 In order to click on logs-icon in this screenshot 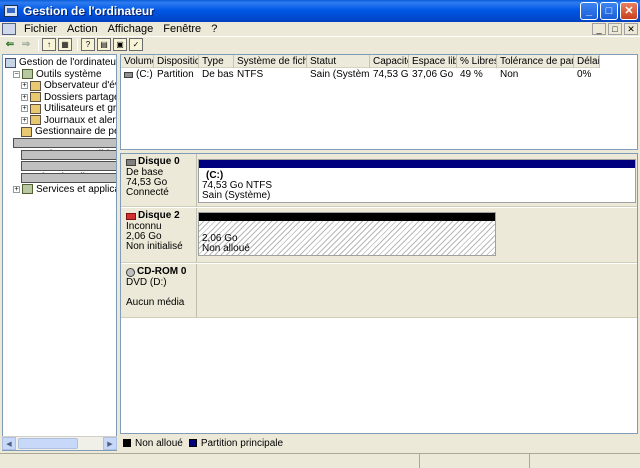, I will do `click(35, 120)`.